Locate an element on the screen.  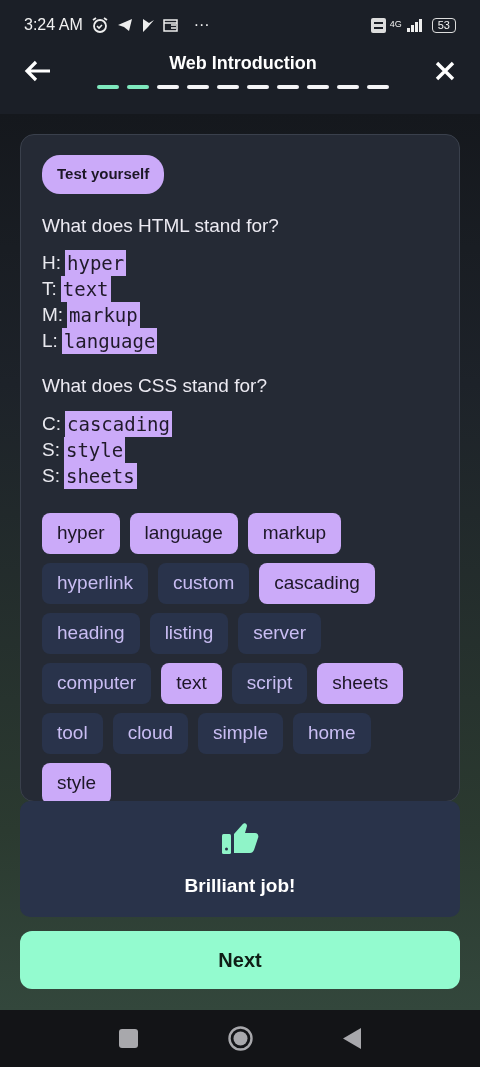
word-chip: cascading is located at coordinates (317, 583).